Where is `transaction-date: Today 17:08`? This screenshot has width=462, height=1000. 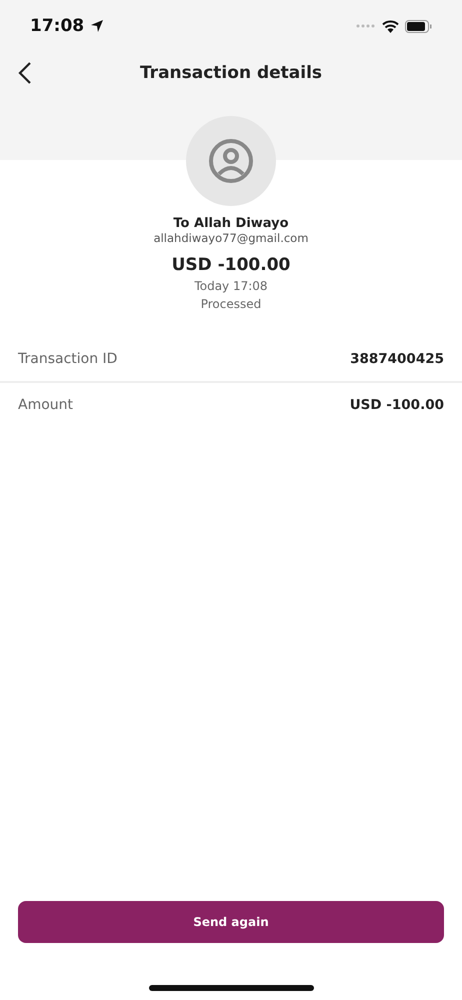 transaction-date: Today 17:08 is located at coordinates (231, 286).